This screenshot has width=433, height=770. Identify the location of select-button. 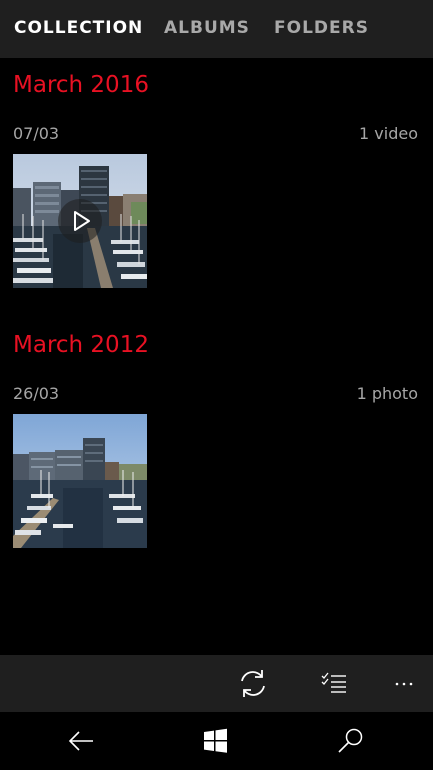
(334, 683).